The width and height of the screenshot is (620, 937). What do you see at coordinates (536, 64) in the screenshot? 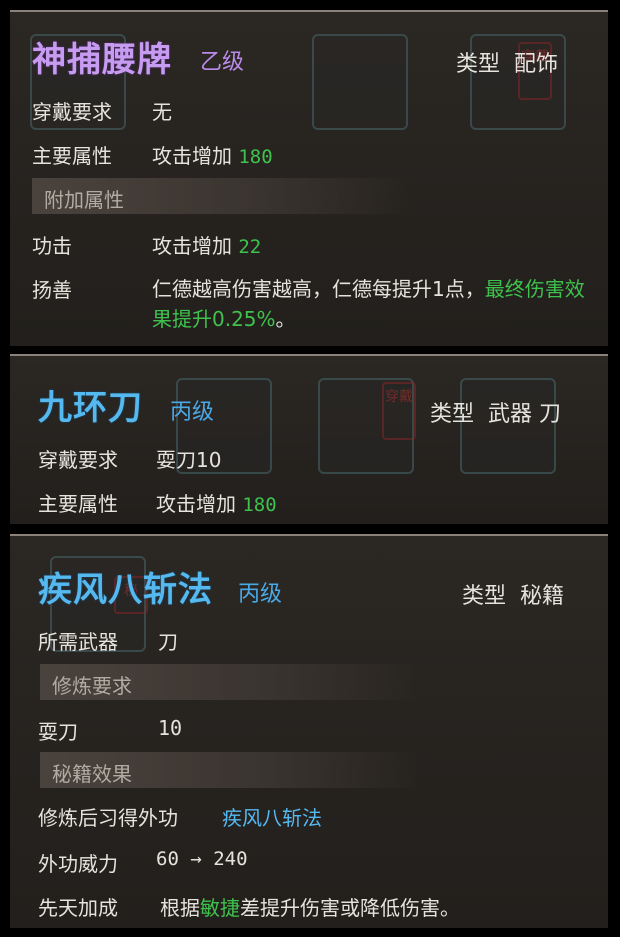
I see `type-value: 配饰` at bounding box center [536, 64].